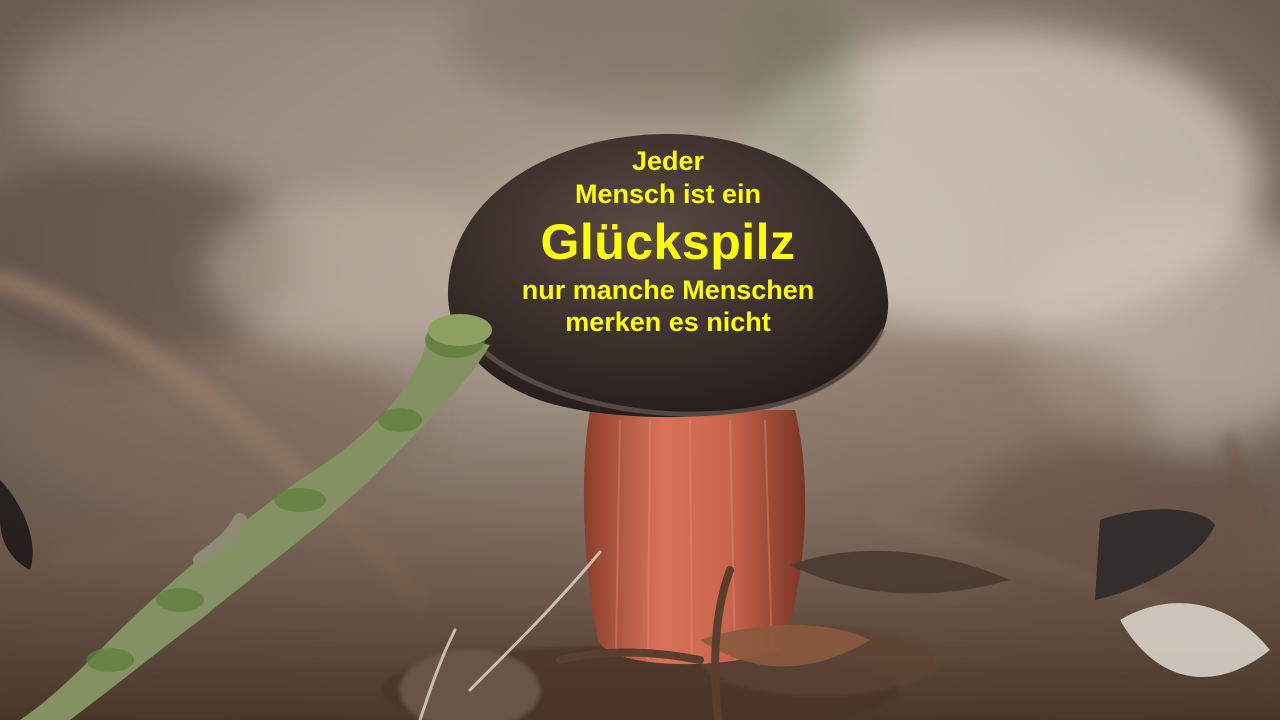 The height and width of the screenshot is (720, 1280). What do you see at coordinates (668, 194) in the screenshot?
I see `quote-line-2: Mensch ist ein` at bounding box center [668, 194].